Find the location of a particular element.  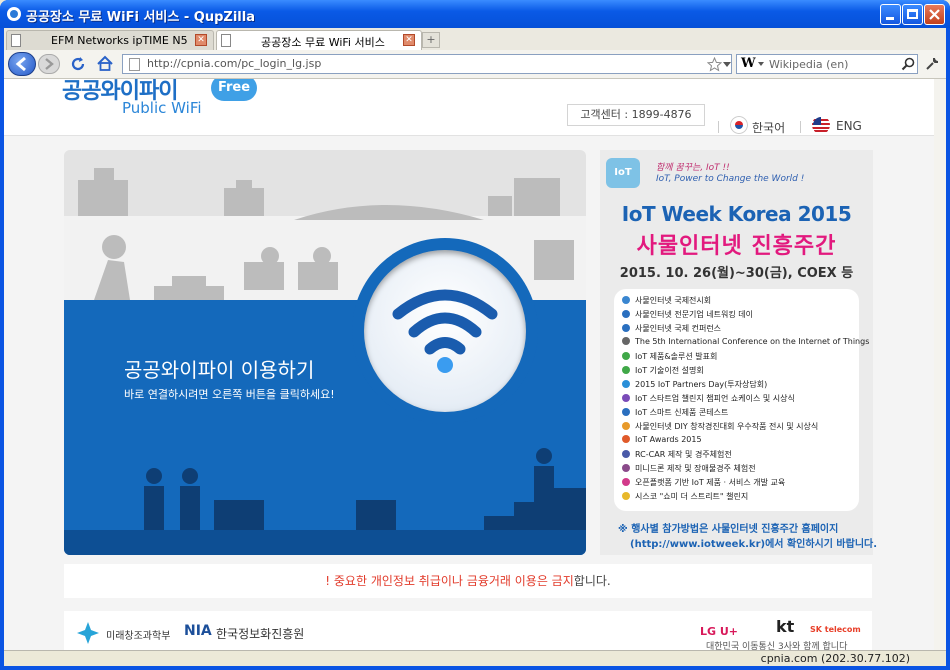

wifi-icon is located at coordinates (445, 331).